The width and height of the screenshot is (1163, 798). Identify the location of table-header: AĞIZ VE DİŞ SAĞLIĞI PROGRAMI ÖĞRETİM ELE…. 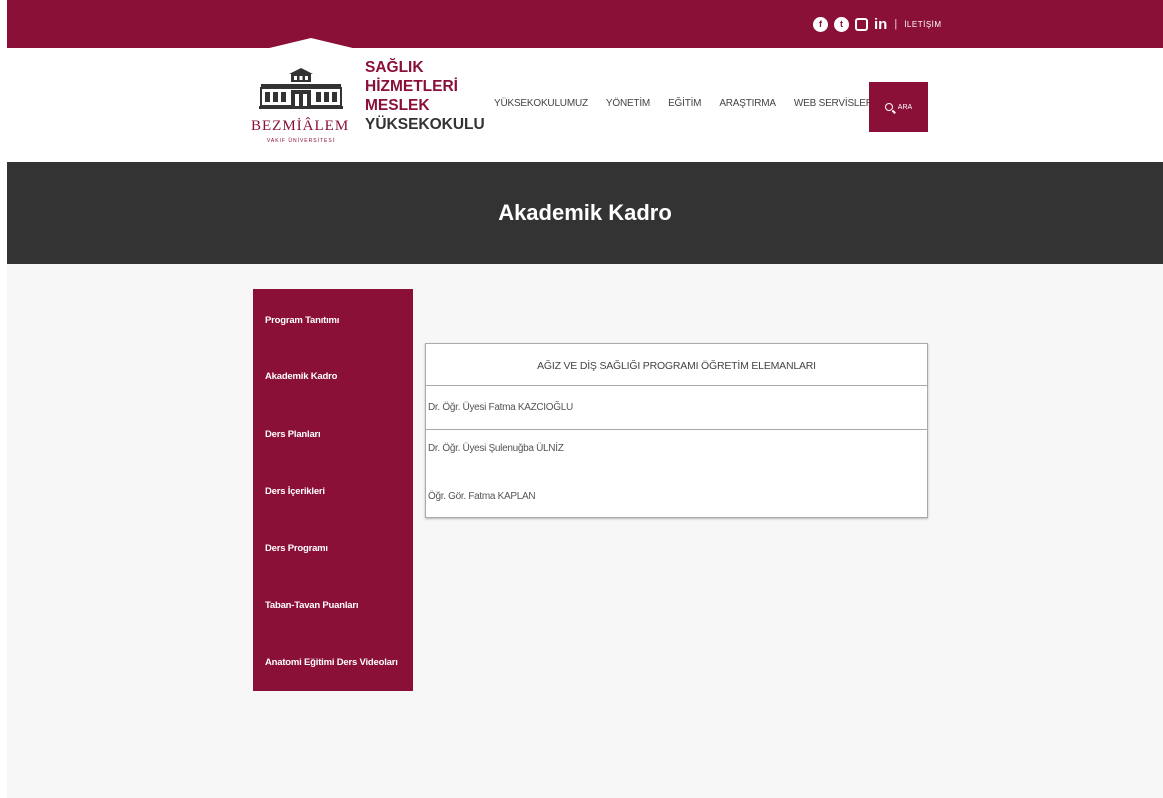
(676, 365).